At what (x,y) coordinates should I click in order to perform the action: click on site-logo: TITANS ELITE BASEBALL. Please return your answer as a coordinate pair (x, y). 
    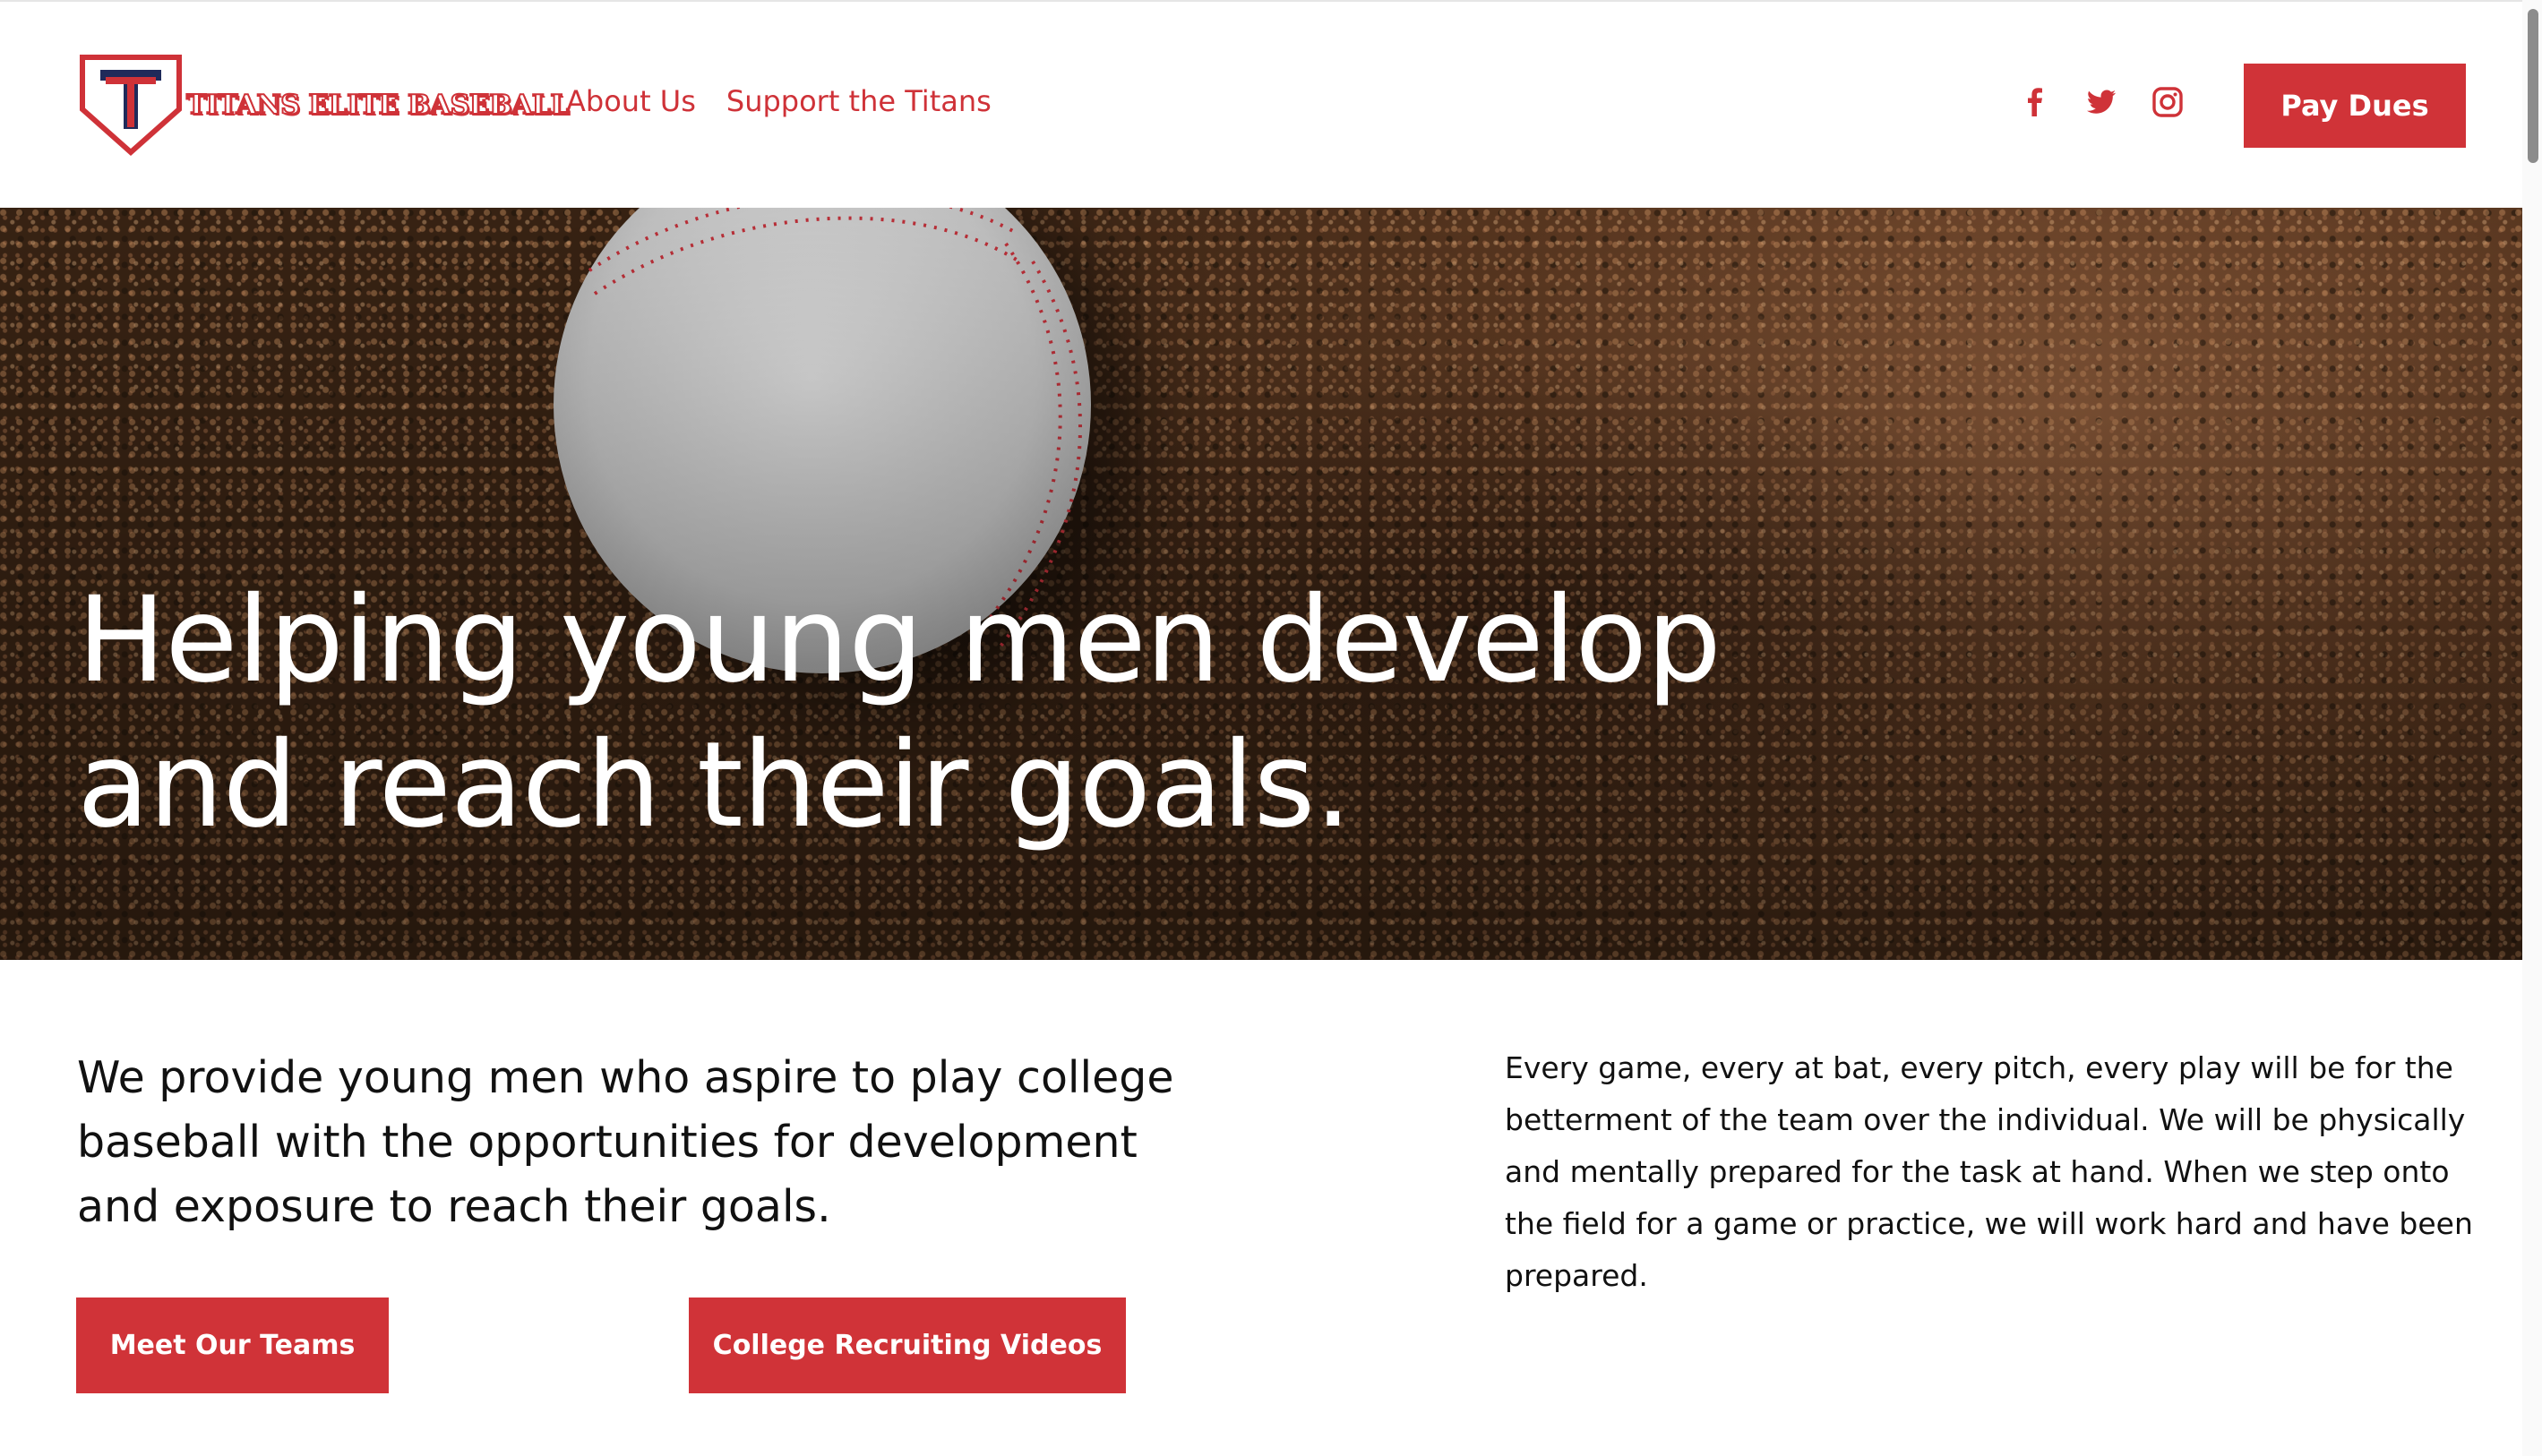
    Looking at the image, I should click on (324, 105).